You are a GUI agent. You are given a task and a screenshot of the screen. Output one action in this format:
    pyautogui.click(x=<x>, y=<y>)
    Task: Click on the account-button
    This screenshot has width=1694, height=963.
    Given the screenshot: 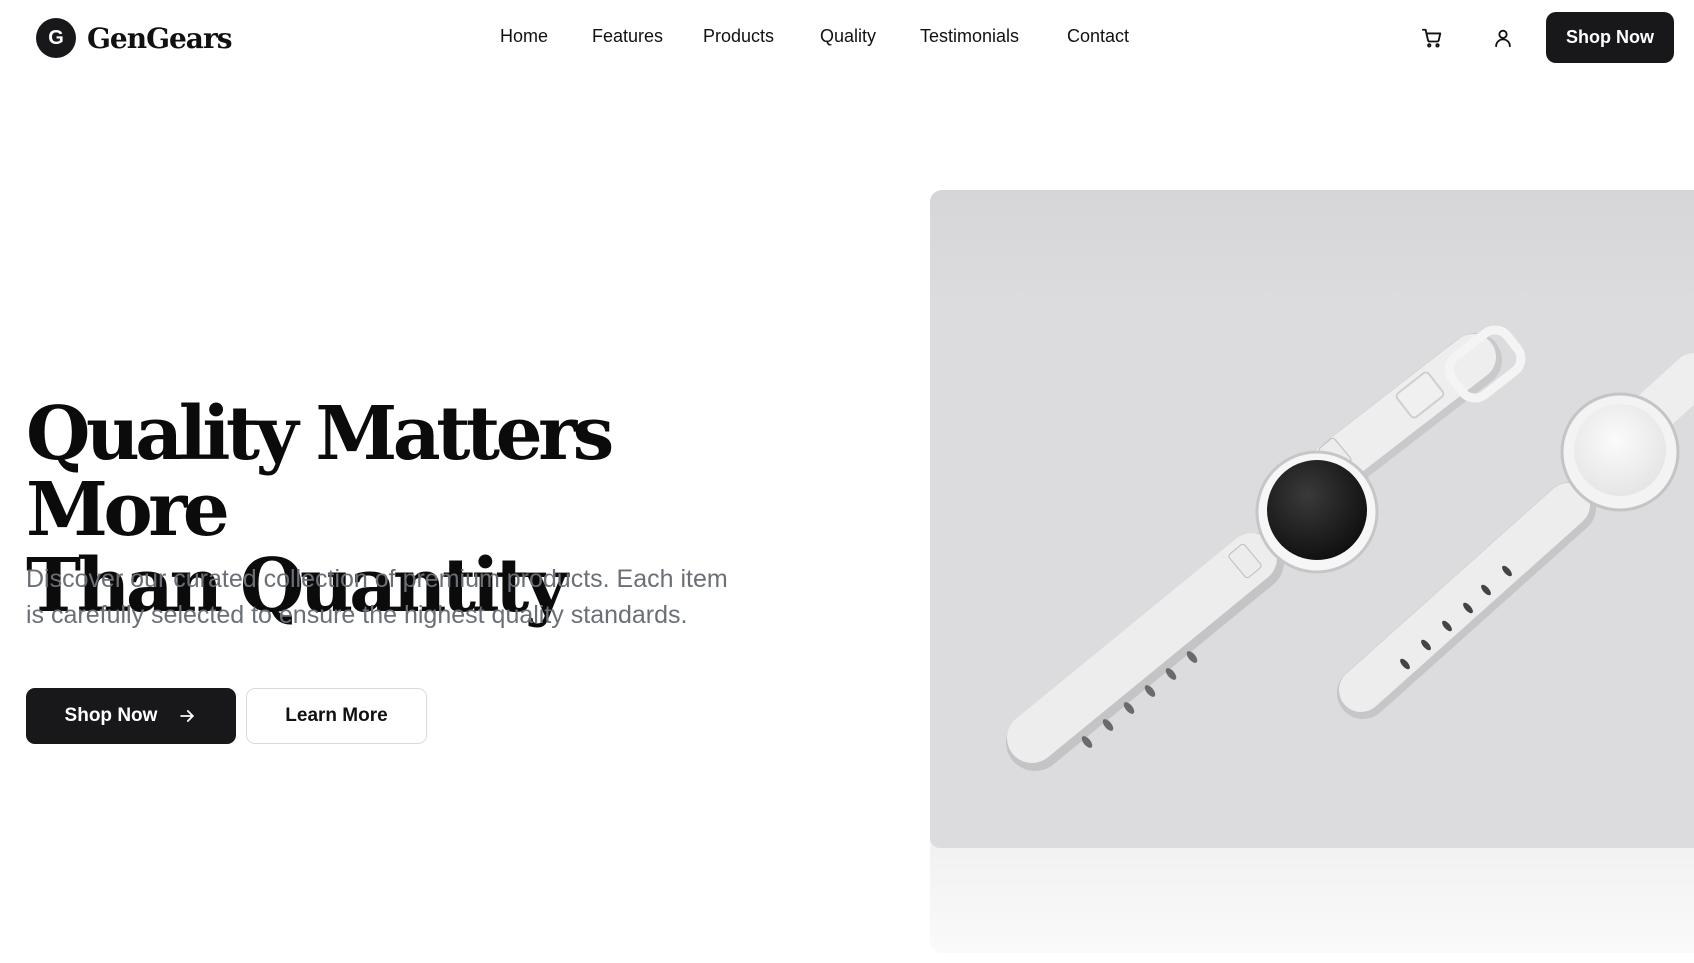 What is the action you would take?
    pyautogui.click(x=1503, y=38)
    